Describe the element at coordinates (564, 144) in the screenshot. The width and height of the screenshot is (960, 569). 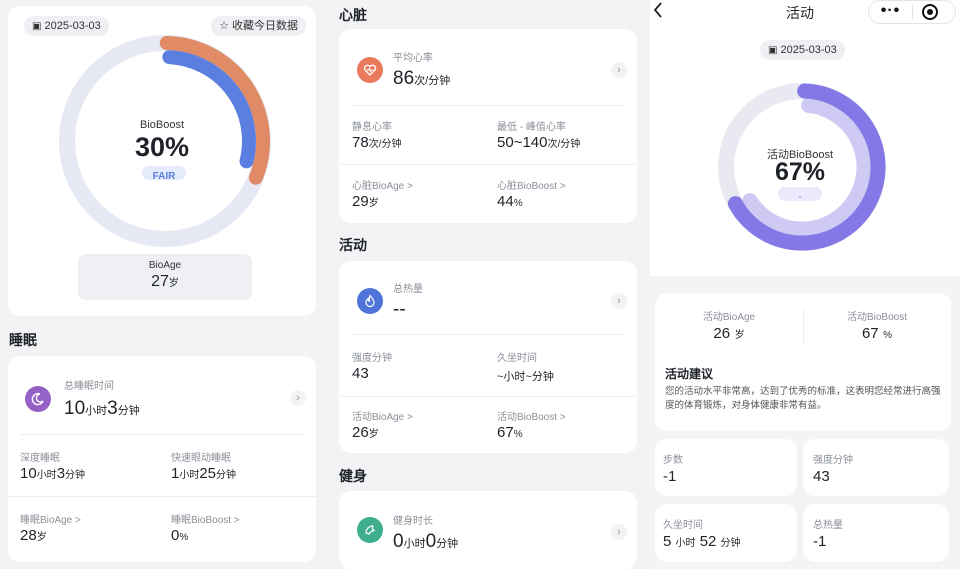
I see `hr-range-unit: 次/分钟` at that location.